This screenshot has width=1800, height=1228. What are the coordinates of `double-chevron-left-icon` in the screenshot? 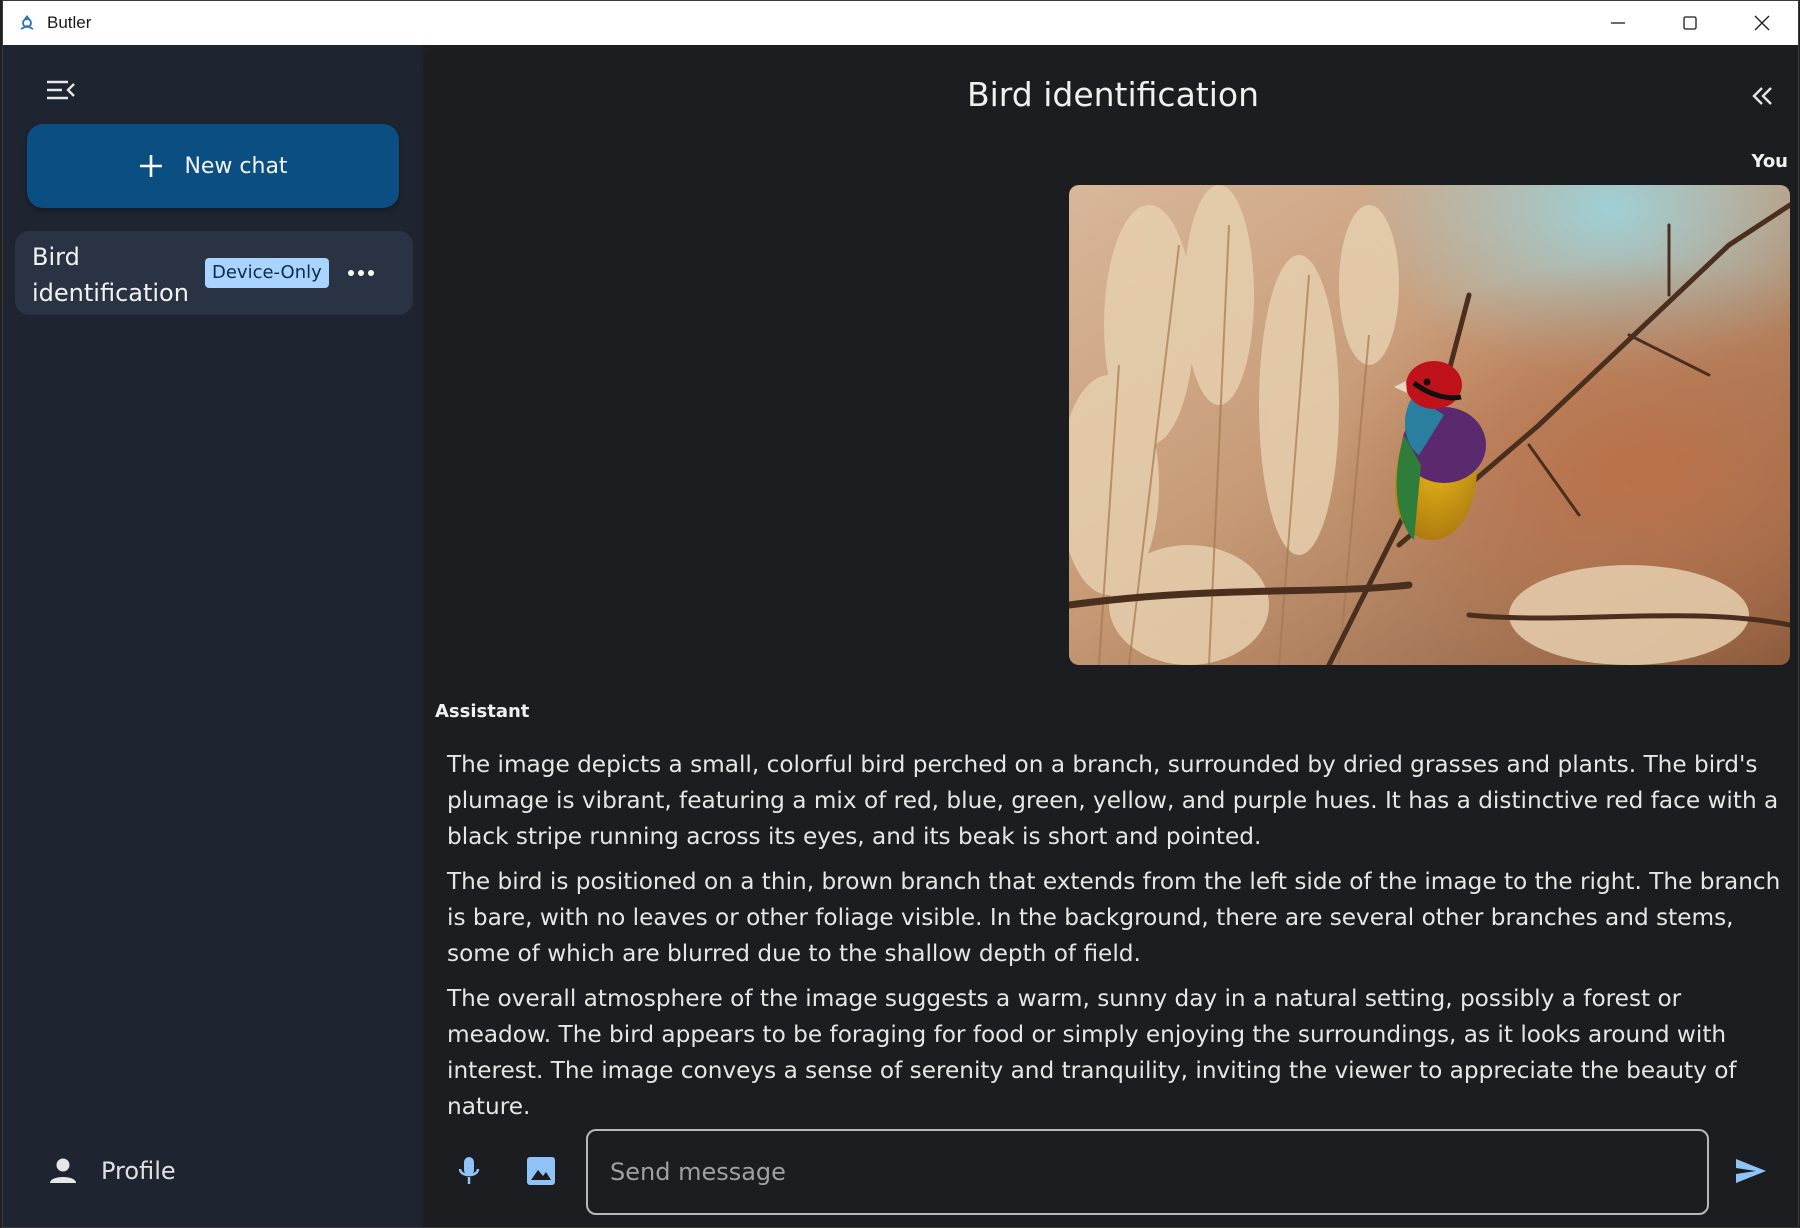 It's located at (1762, 96).